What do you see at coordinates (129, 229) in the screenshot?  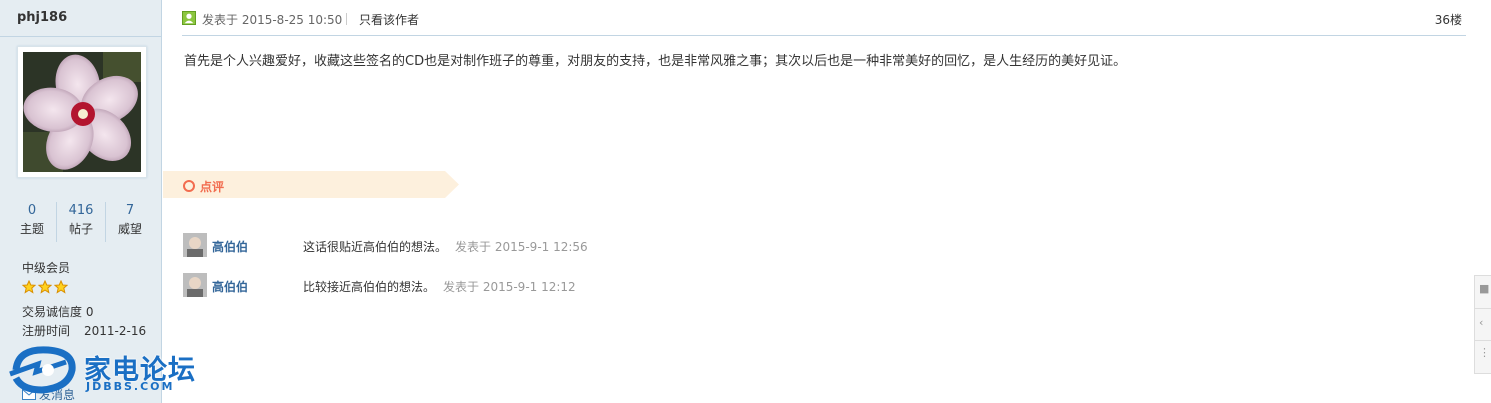 I see `stat-label: 威望` at bounding box center [129, 229].